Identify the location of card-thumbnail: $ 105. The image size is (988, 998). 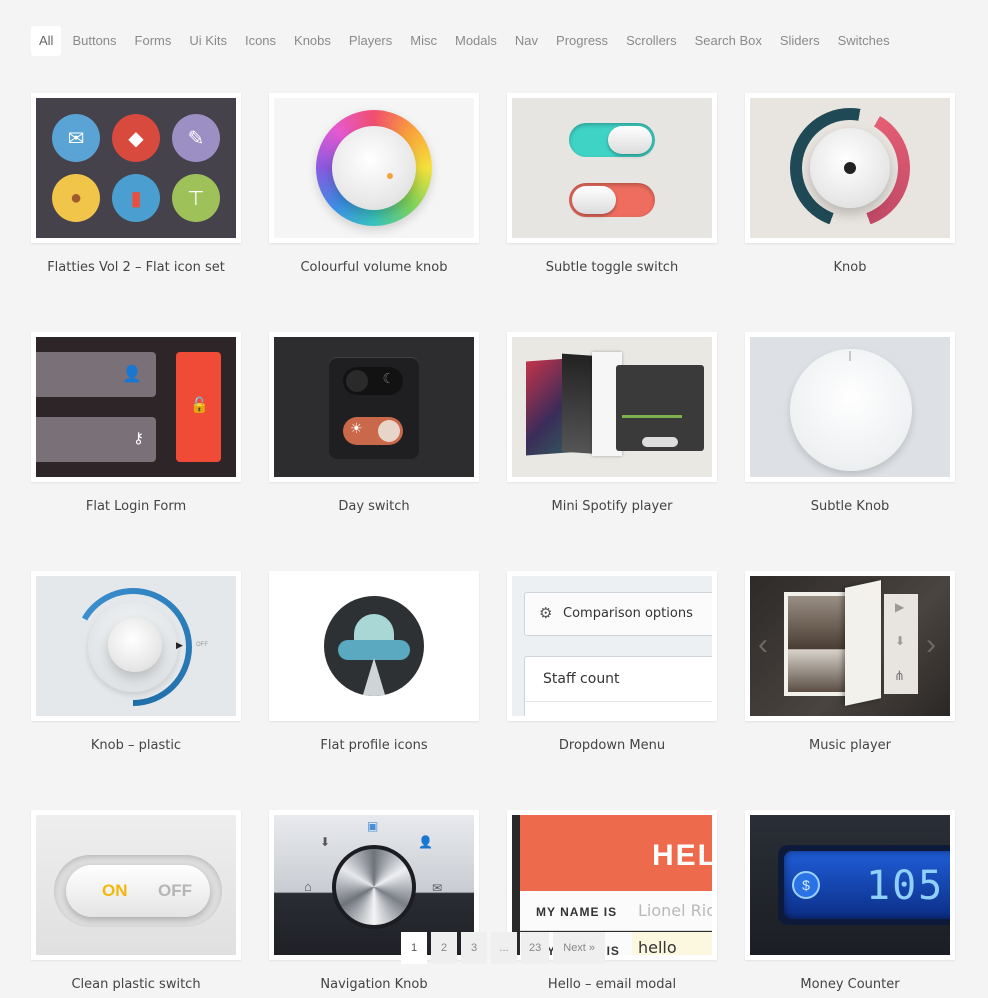
(850, 885).